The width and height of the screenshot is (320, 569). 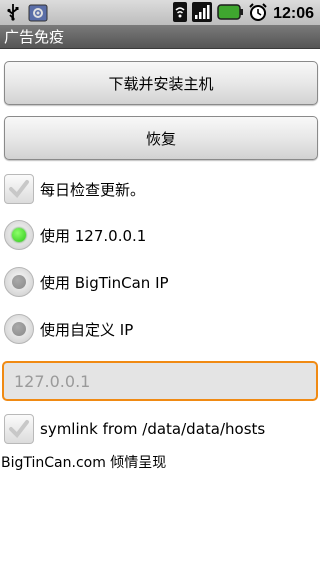 I want to click on battery-icon, so click(x=230, y=14).